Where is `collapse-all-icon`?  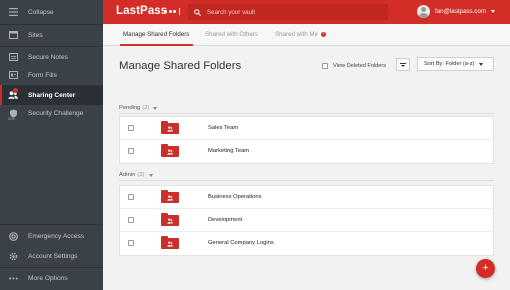
collapse-all-icon is located at coordinates (403, 63).